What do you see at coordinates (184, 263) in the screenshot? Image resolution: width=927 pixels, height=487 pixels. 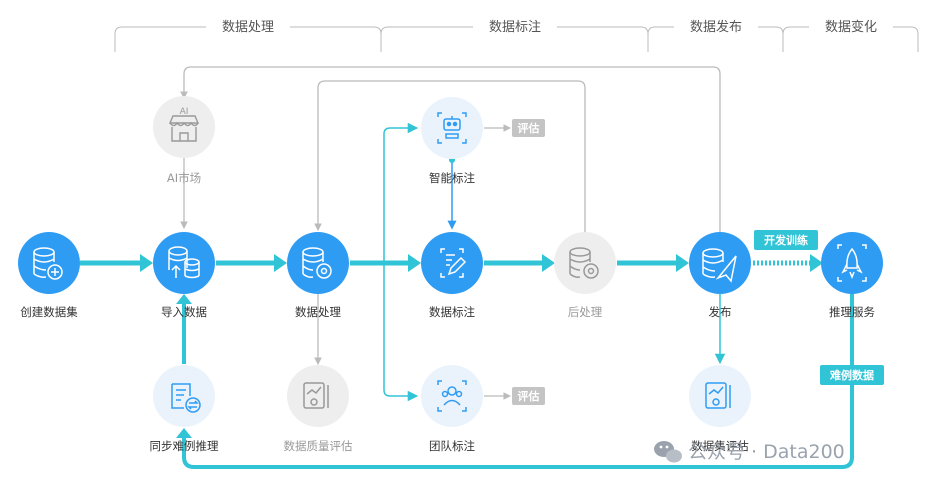 I see `node-import-data` at bounding box center [184, 263].